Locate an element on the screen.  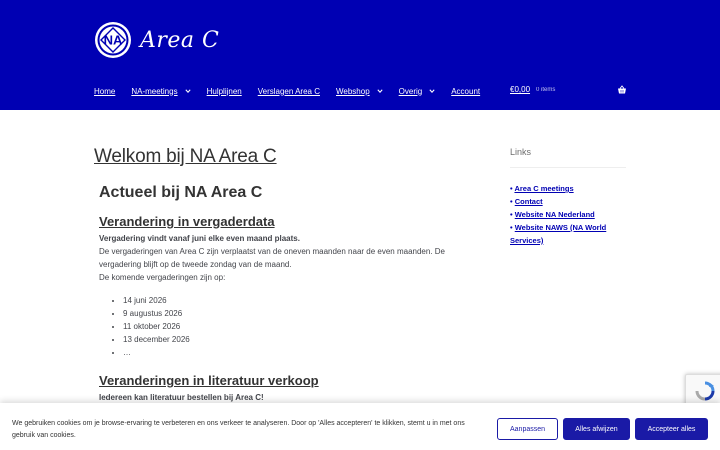
nav-item-overig: Overig is located at coordinates (417, 91).